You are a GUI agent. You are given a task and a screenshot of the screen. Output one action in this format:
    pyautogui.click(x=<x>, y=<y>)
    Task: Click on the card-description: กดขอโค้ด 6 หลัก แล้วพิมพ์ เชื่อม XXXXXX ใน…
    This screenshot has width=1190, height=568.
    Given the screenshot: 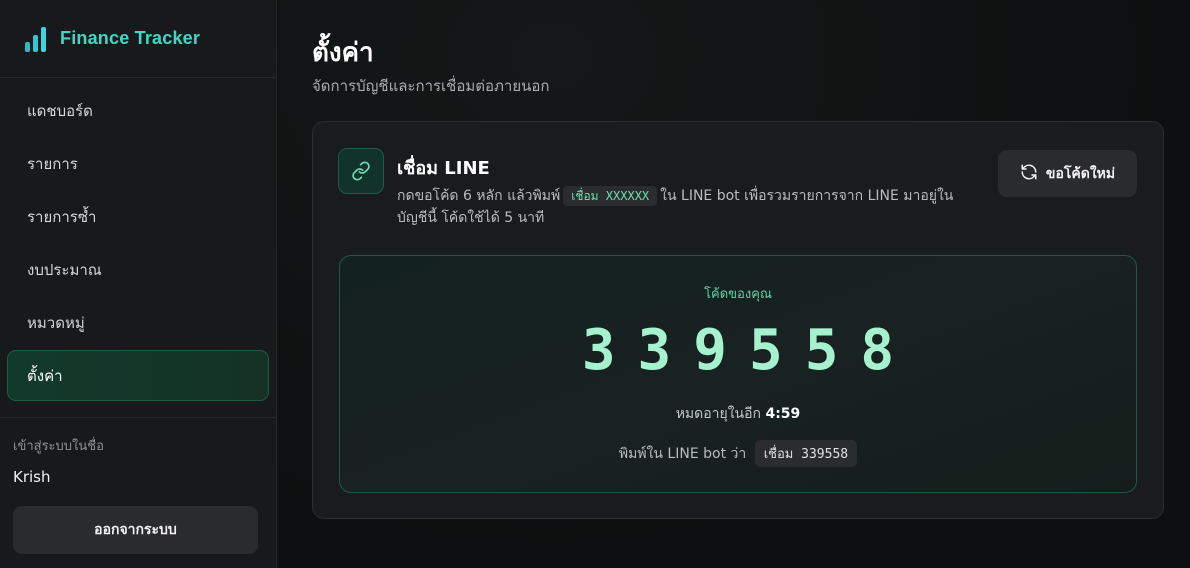 What is the action you would take?
    pyautogui.click(x=687, y=207)
    